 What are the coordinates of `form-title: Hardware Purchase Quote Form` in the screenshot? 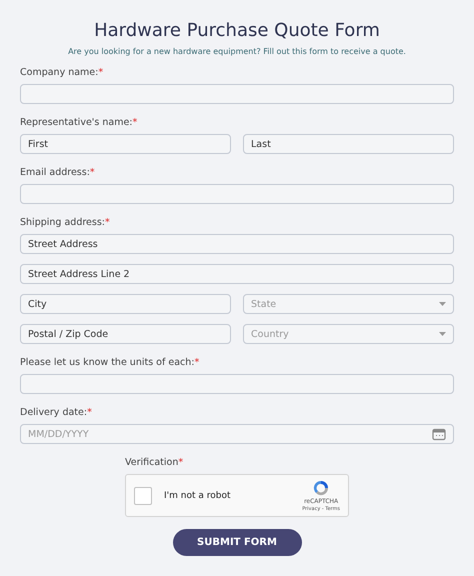 It's located at (237, 30).